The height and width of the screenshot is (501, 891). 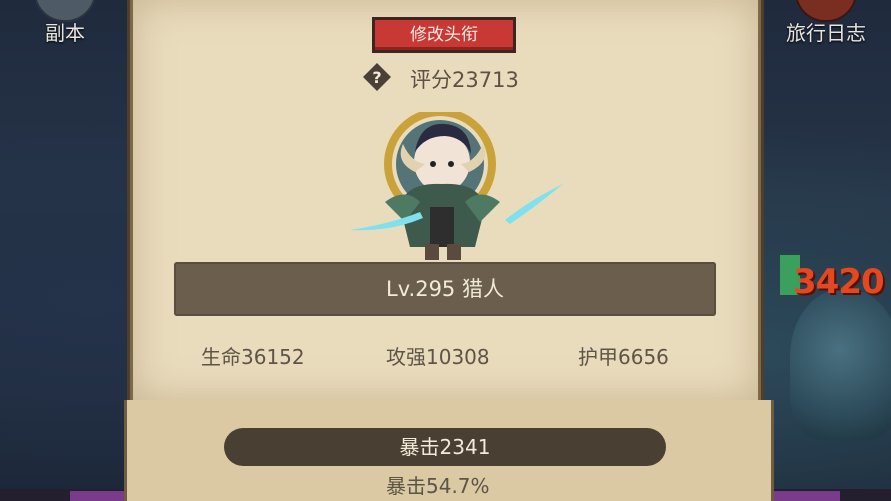 I want to click on level-class-bar: Lv.295 猎人, so click(x=445, y=289).